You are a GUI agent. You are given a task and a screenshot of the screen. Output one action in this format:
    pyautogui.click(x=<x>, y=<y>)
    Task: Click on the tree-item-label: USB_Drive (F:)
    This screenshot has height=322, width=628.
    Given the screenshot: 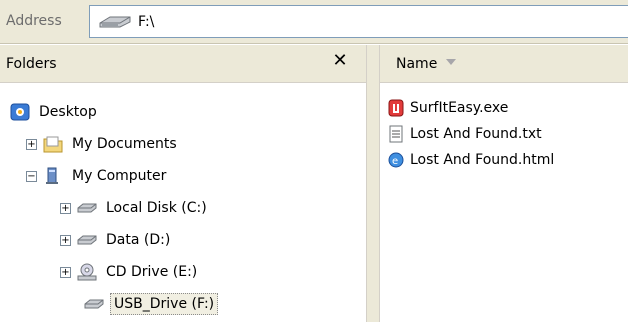 What is the action you would take?
    pyautogui.click(x=164, y=304)
    